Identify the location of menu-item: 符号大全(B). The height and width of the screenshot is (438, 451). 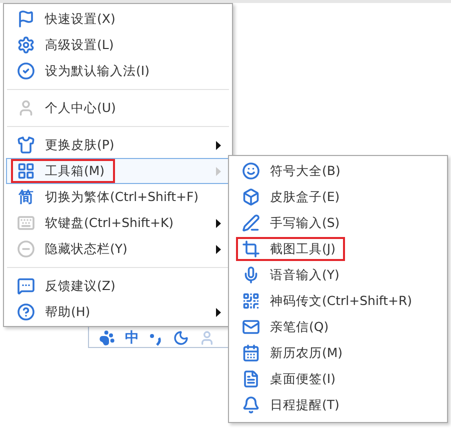
(338, 171).